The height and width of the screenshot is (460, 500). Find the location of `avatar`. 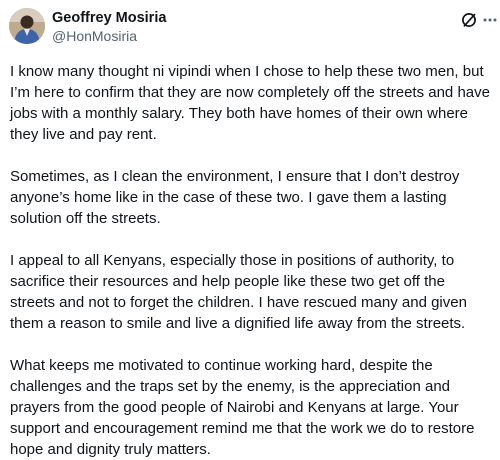

avatar is located at coordinates (27, 26).